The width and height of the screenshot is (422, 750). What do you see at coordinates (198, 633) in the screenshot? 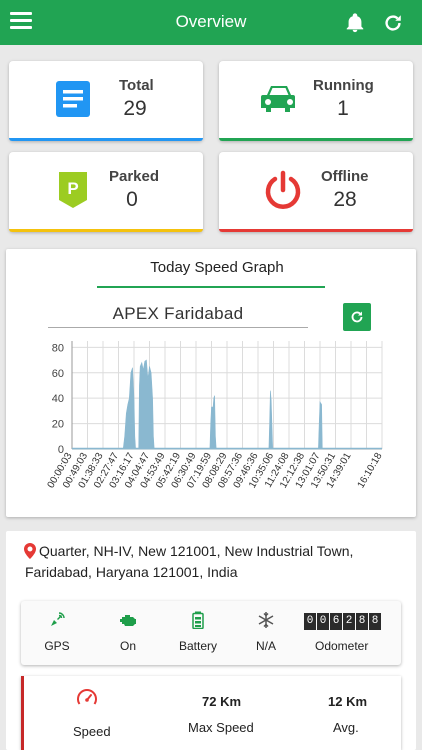
I see `battery-status: Battery` at bounding box center [198, 633].